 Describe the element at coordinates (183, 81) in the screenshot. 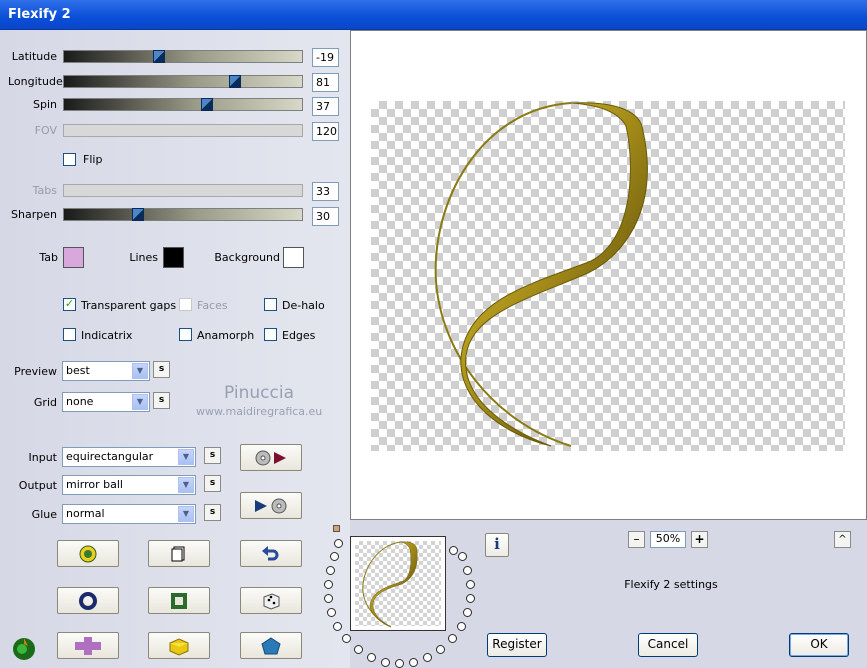

I see `longitude-slider` at that location.